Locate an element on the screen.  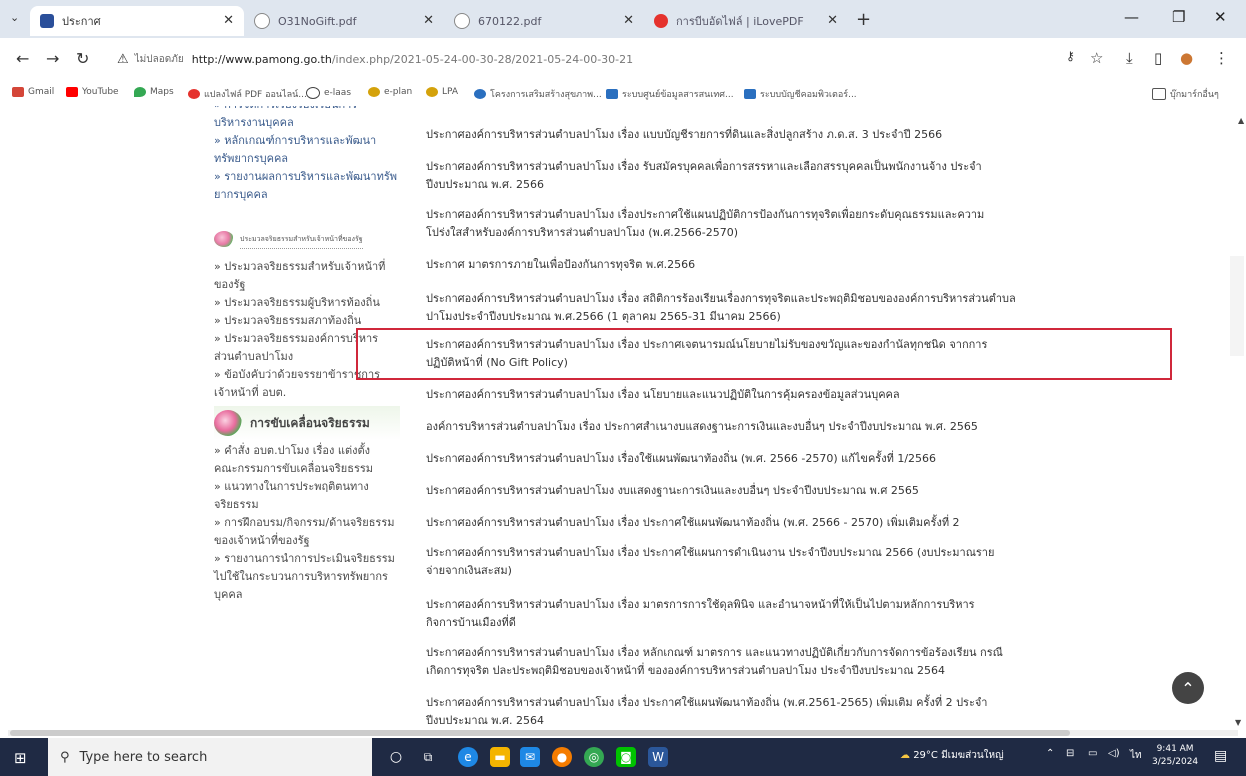
volume-icon: ◁) is located at coordinates (1114, 753).